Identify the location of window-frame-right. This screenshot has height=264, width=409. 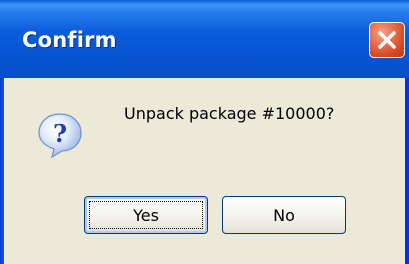
(407, 171).